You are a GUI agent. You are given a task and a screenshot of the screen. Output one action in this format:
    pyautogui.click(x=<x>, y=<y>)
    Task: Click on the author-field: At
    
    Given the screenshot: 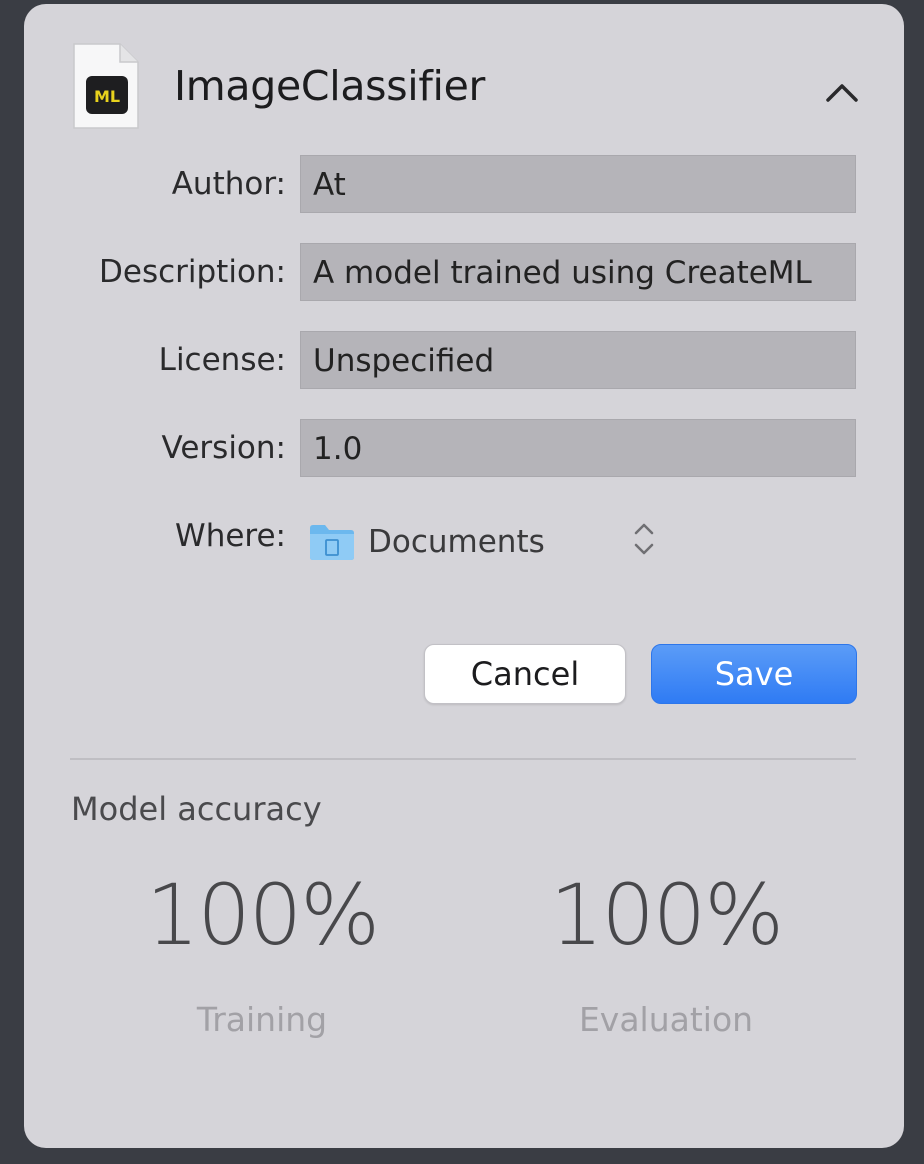 What is the action you would take?
    pyautogui.click(x=578, y=184)
    